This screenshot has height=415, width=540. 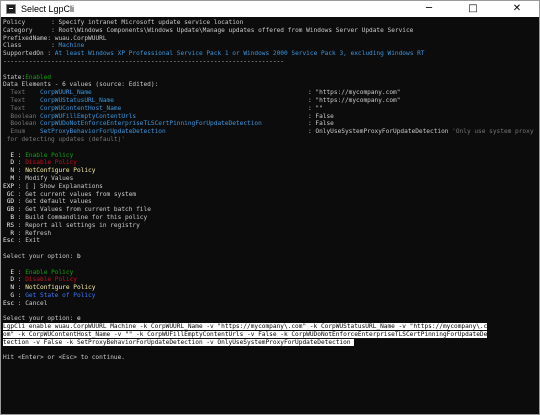 I want to click on menu-item-get-current: GC : Get current values from system, so click(x=271, y=195).